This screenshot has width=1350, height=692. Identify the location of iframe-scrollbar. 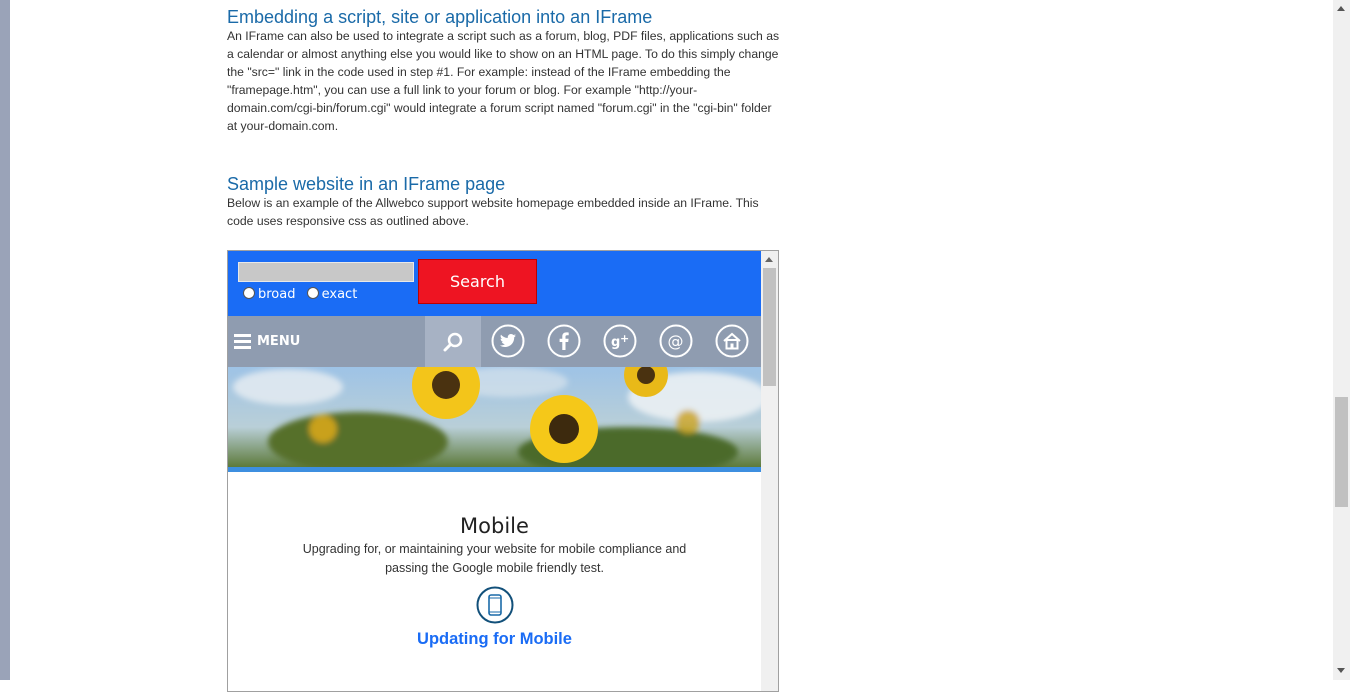
(769, 471).